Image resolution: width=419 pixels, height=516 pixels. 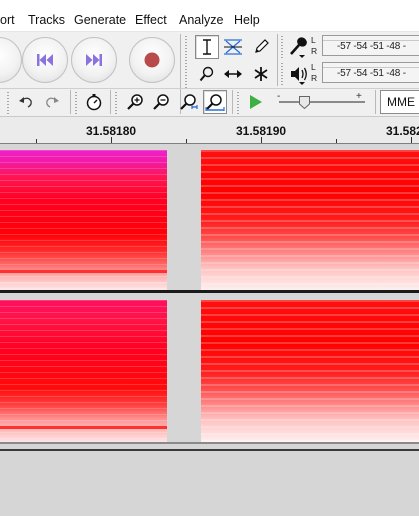 I want to click on magnifier-icon, so click(x=206, y=74).